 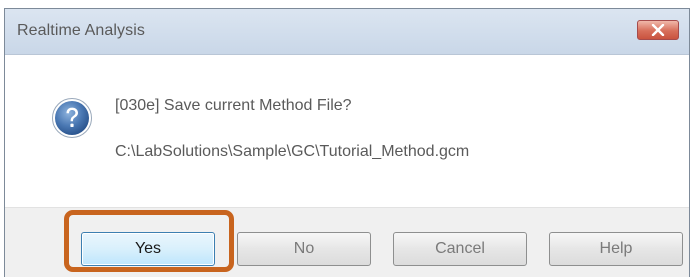 I want to click on close-icon, so click(x=658, y=30).